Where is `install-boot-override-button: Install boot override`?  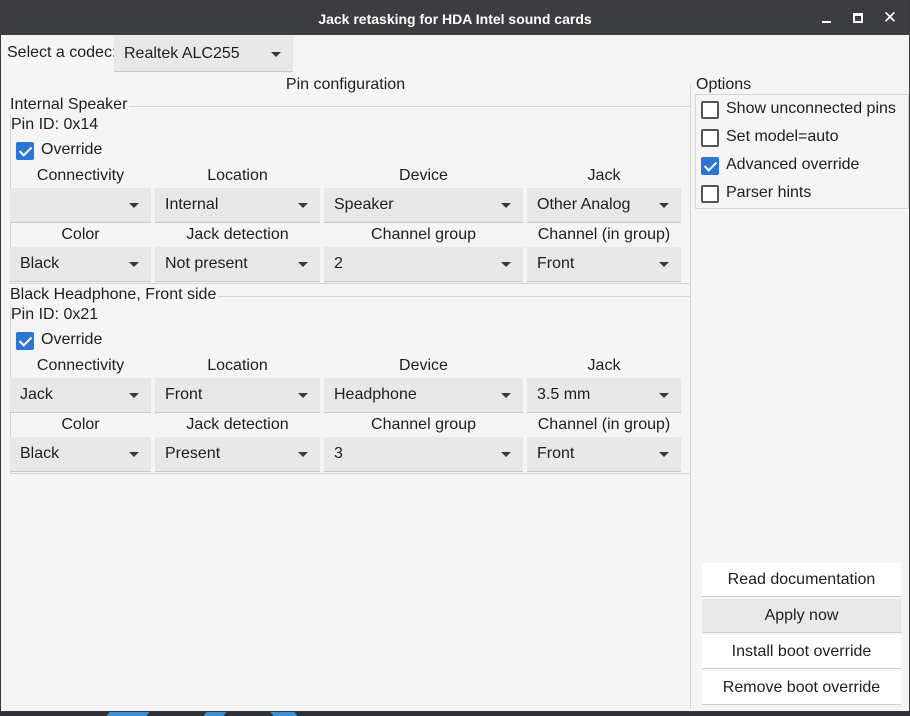 install-boot-override-button: Install boot override is located at coordinates (801, 652).